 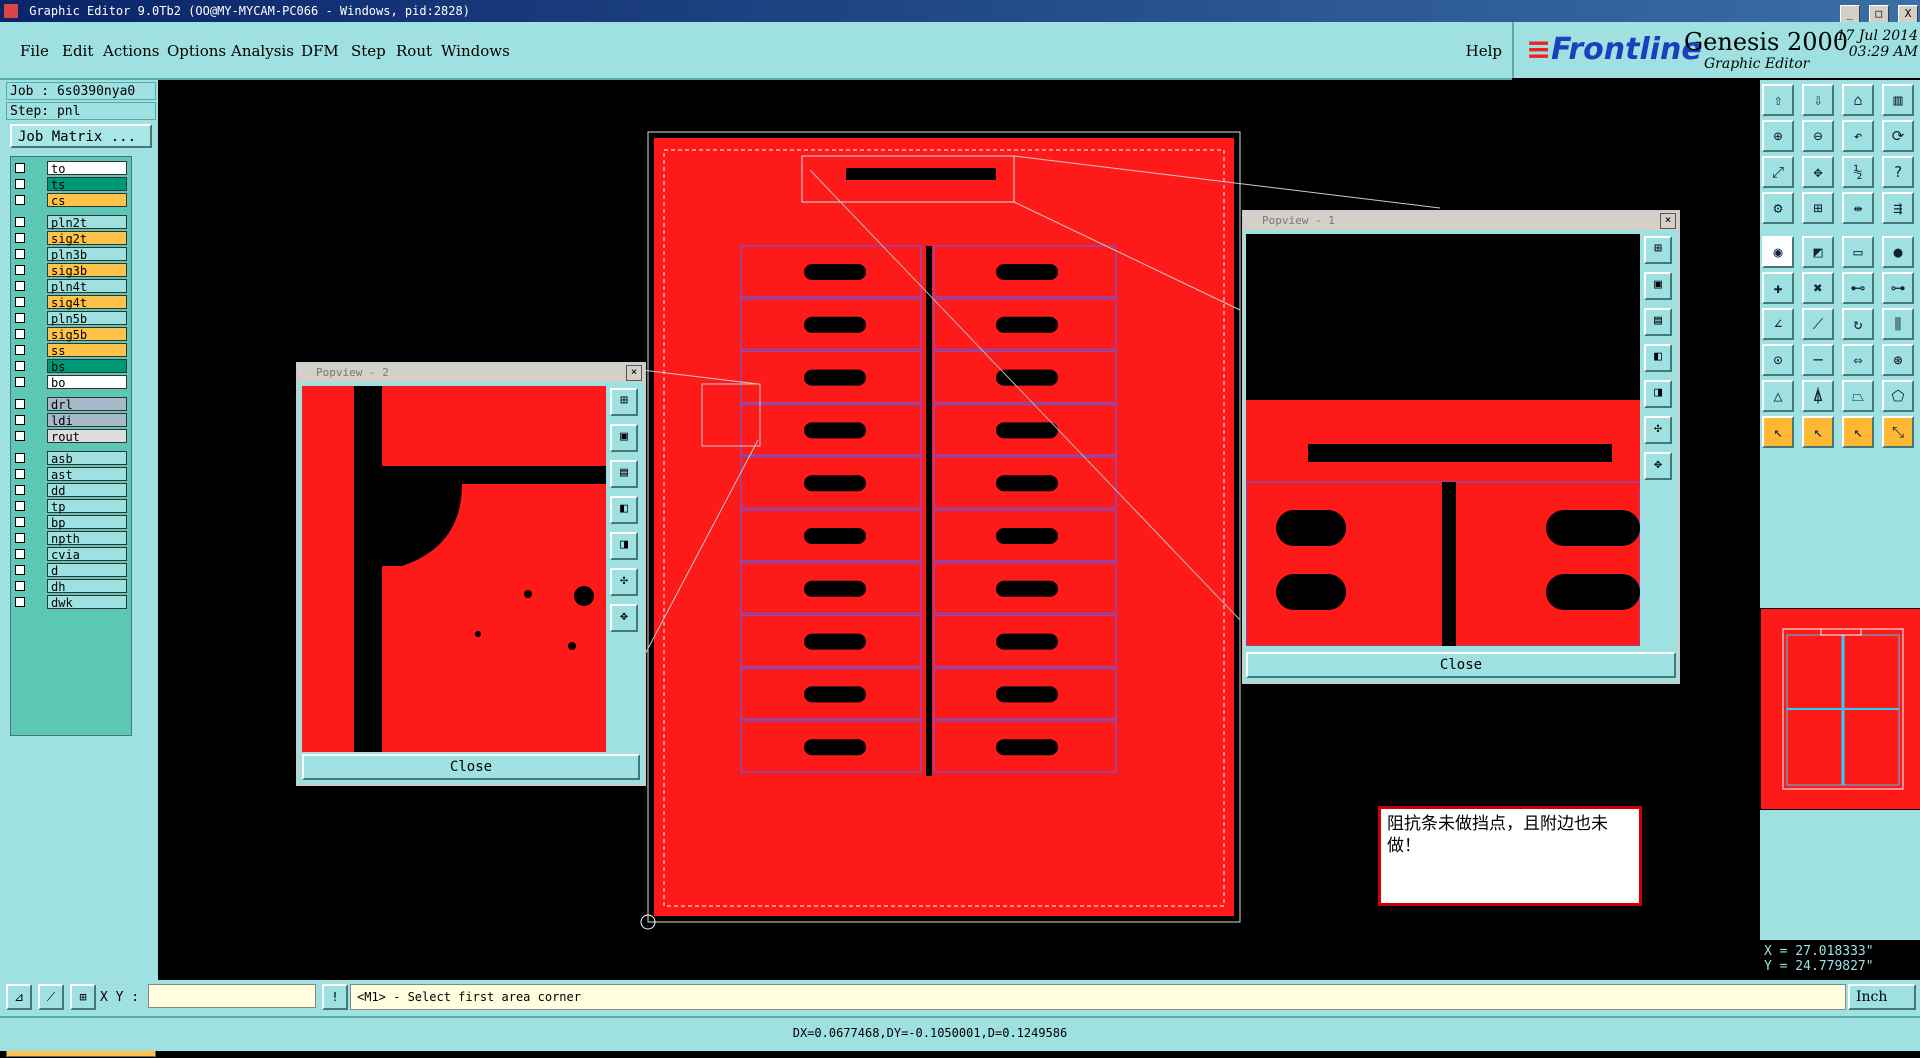 What do you see at coordinates (83, 997) in the screenshot?
I see `grid-mode-icon: ⊞` at bounding box center [83, 997].